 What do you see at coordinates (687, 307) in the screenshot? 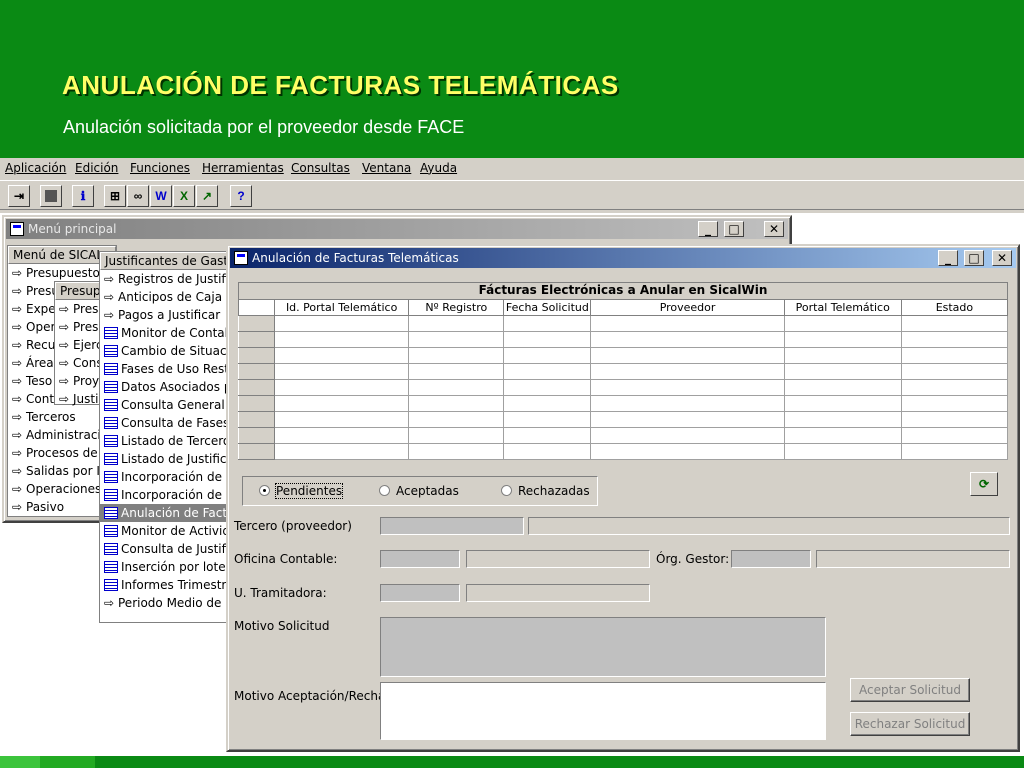
I see `col-proveedor: Proveedor` at bounding box center [687, 307].